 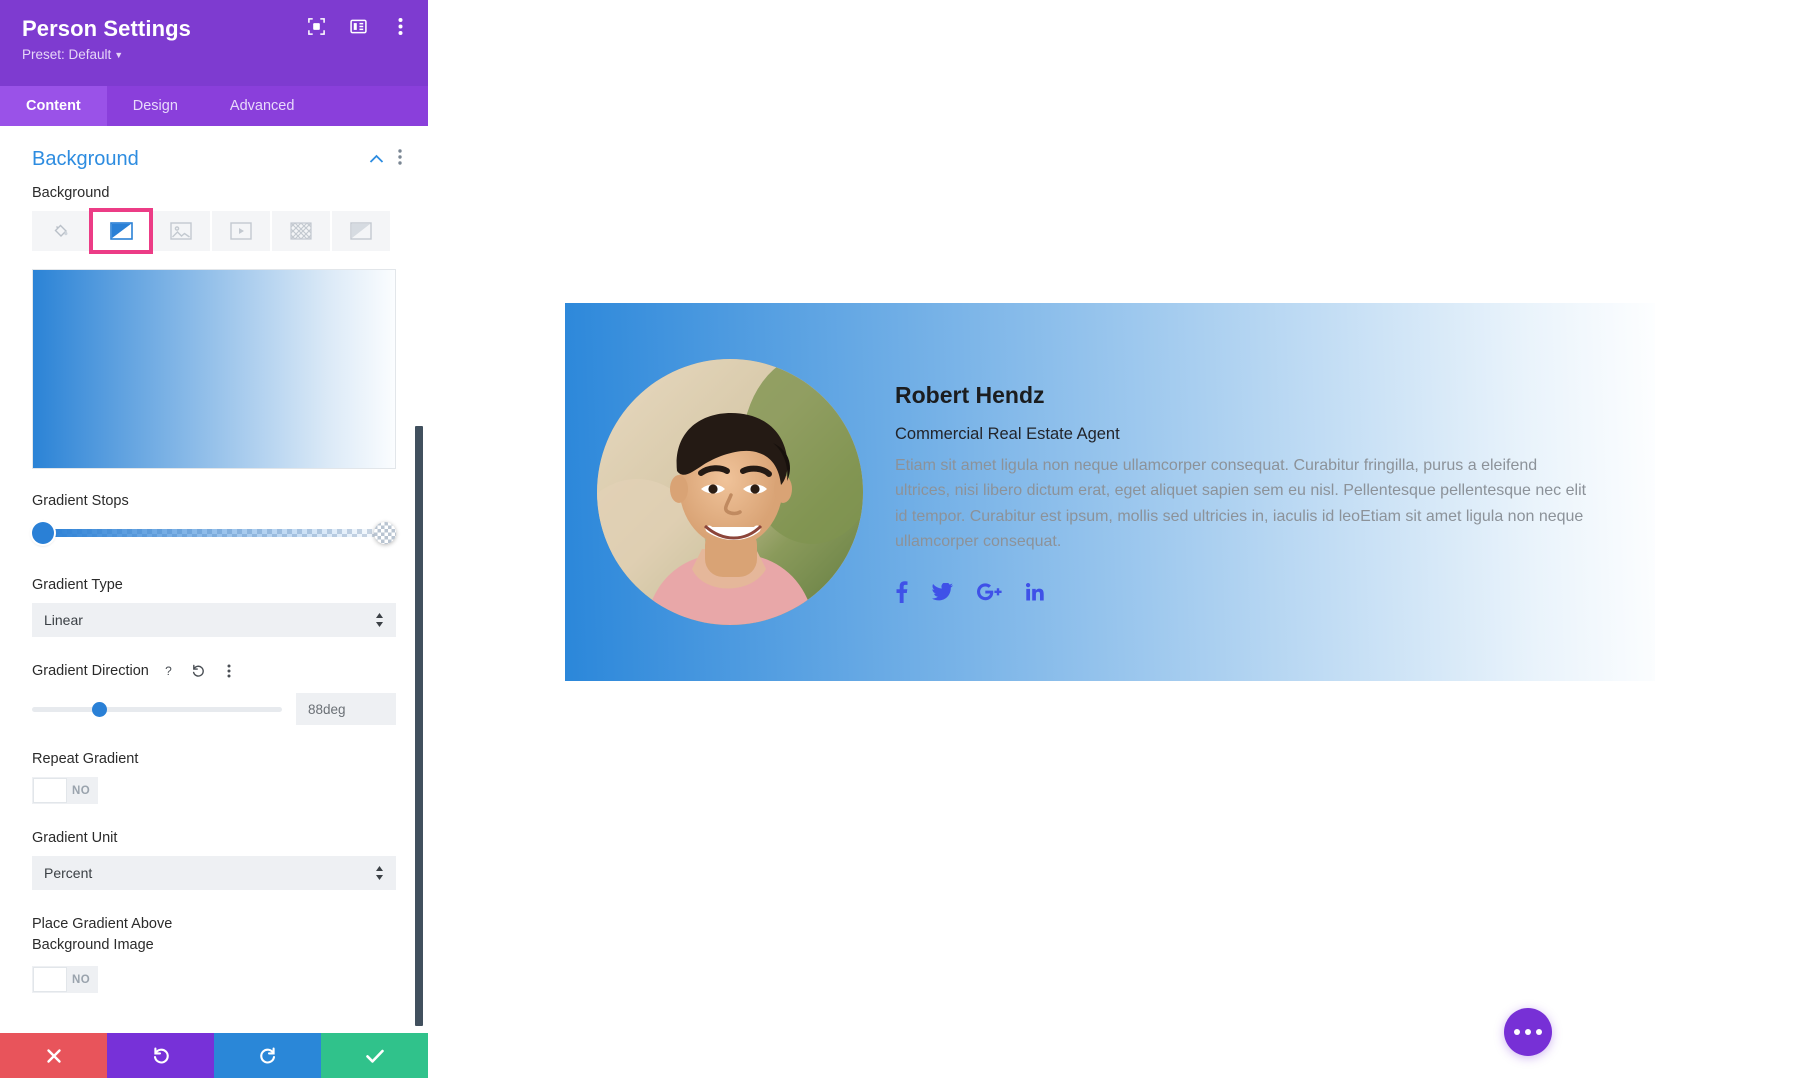 What do you see at coordinates (214, 873) in the screenshot?
I see `gradient-unit-select: Percent` at bounding box center [214, 873].